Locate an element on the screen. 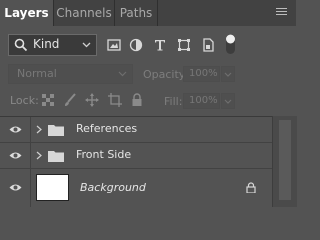 The image size is (320, 240). filter-kind-label: Kind is located at coordinates (46, 44).